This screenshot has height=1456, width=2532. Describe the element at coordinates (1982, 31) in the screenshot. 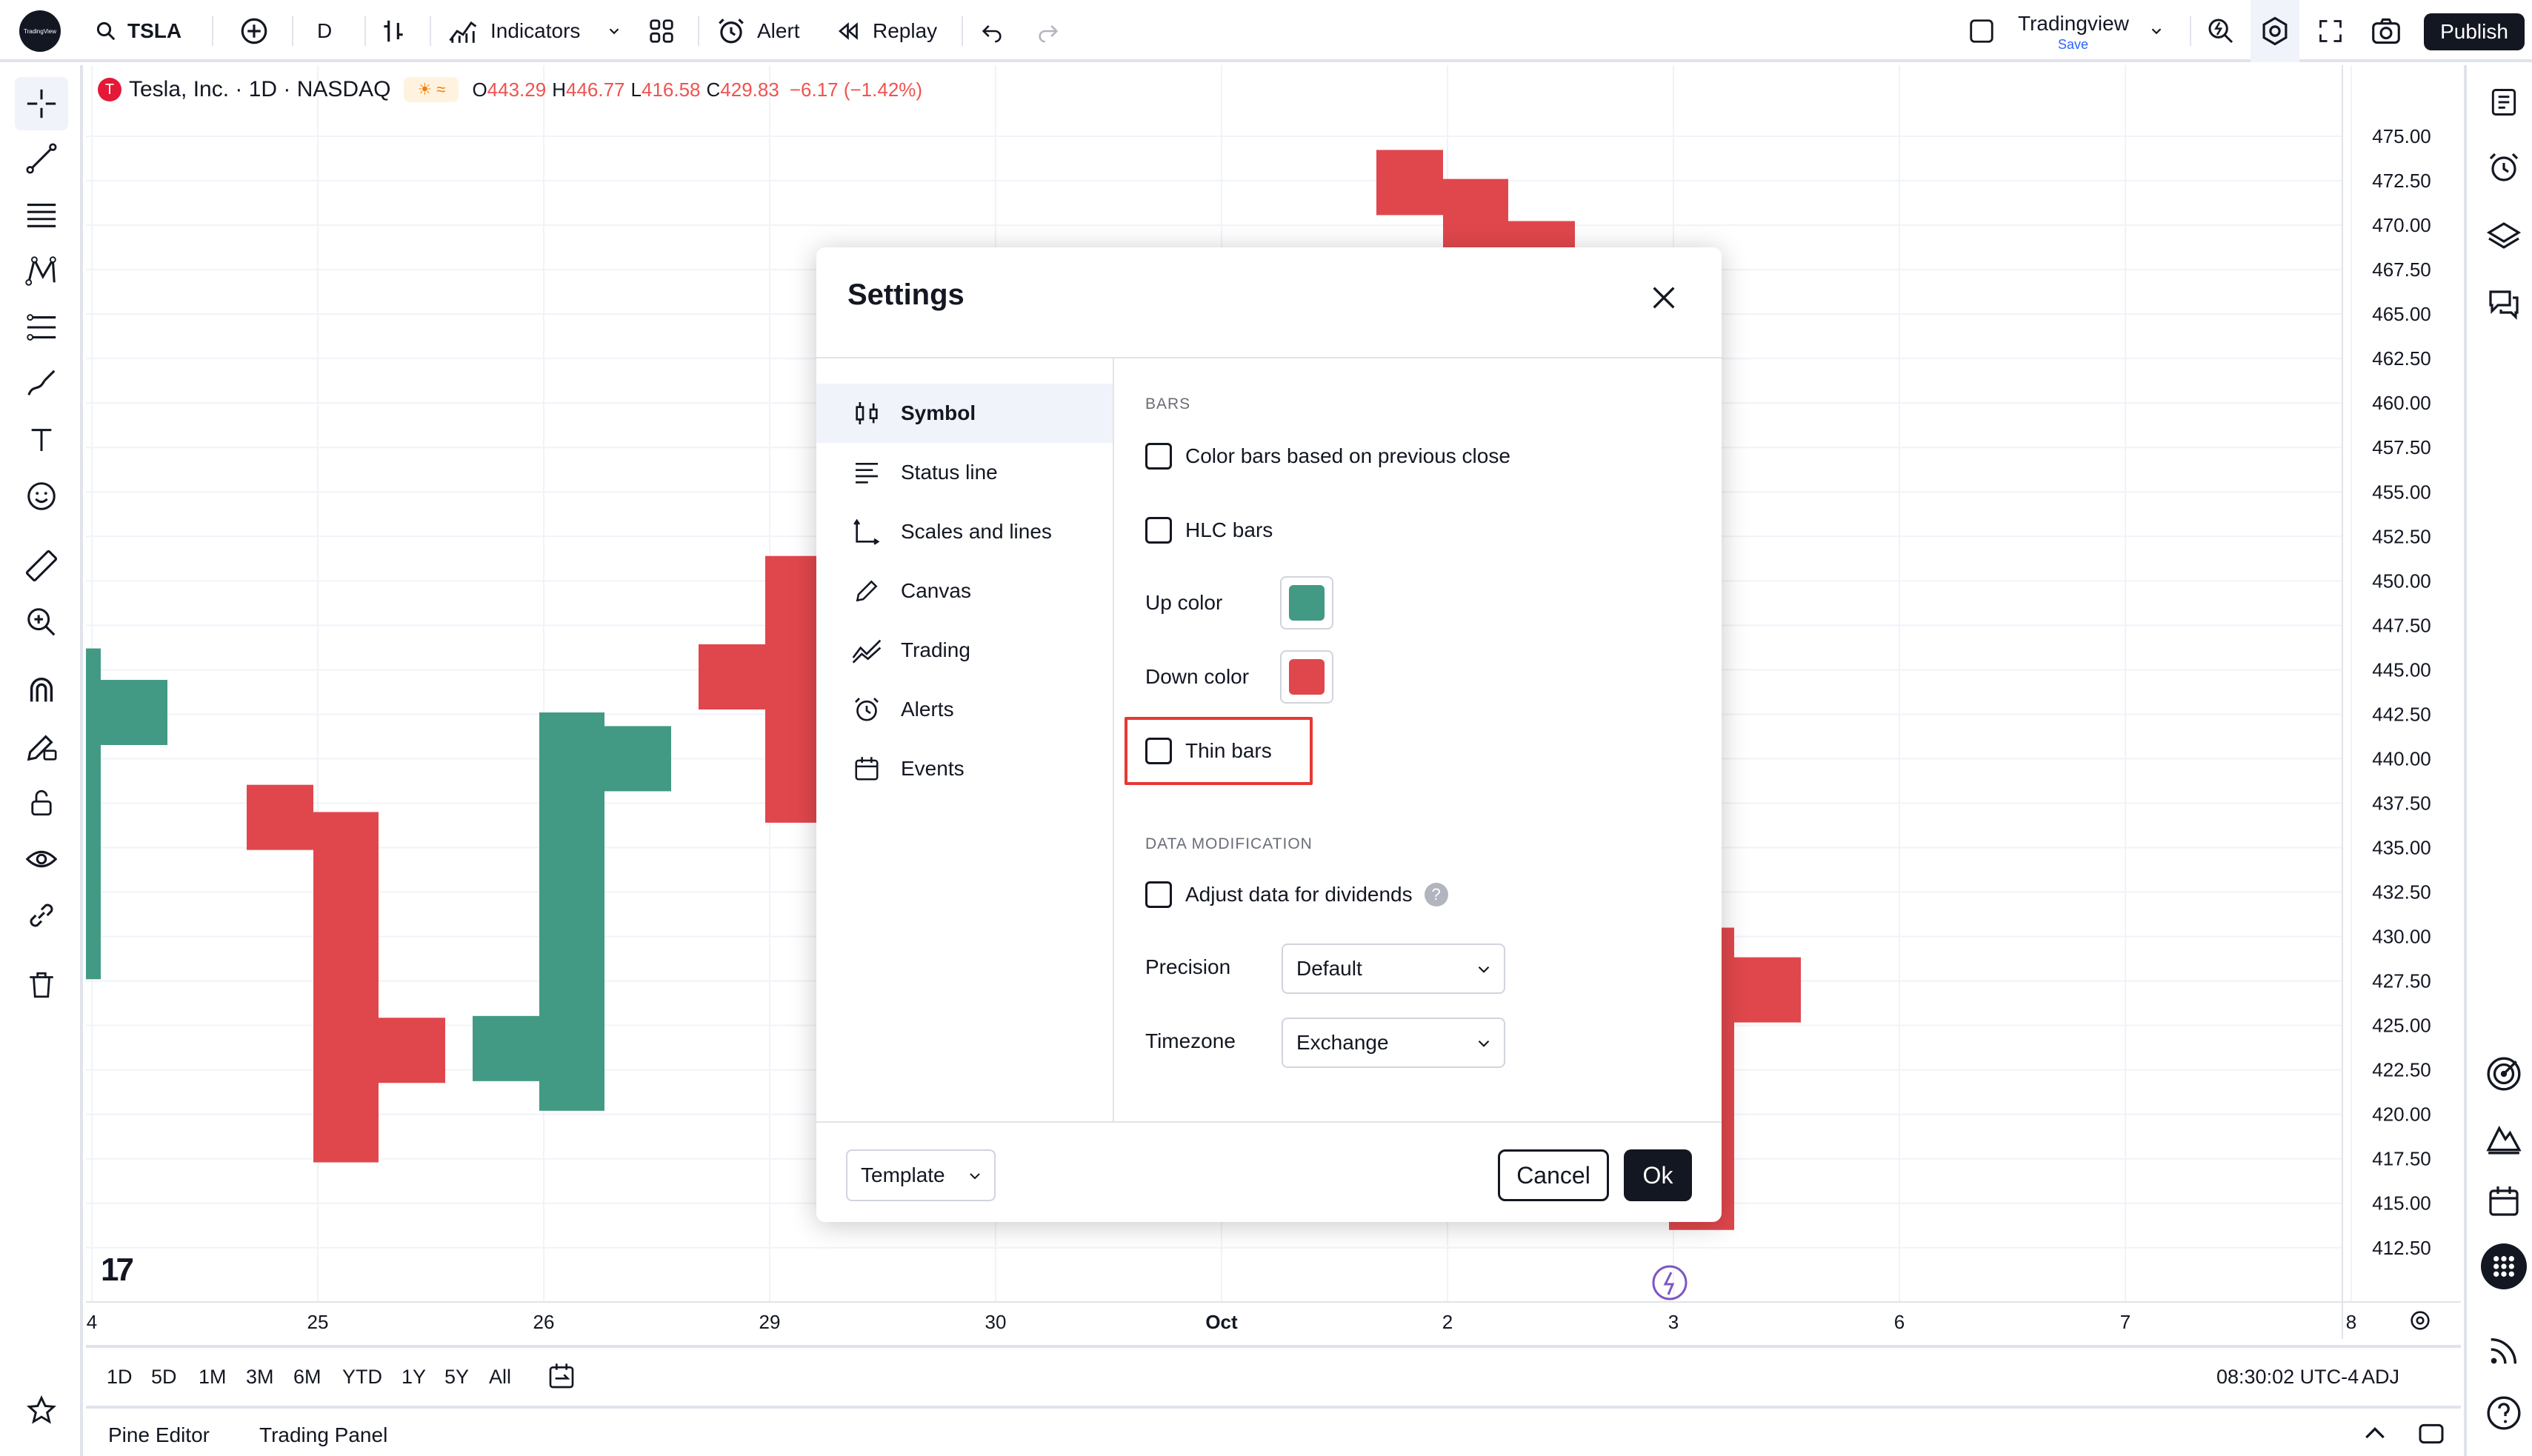

I see `layout-select-checkbox` at that location.